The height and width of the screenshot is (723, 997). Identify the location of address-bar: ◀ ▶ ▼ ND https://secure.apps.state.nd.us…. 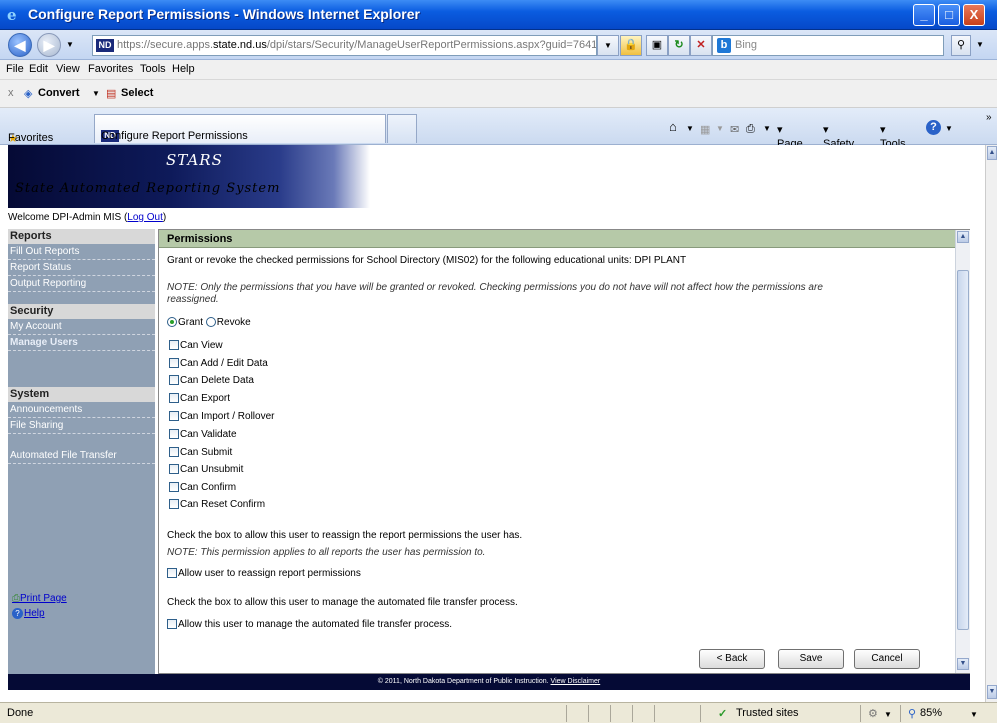
(498, 45).